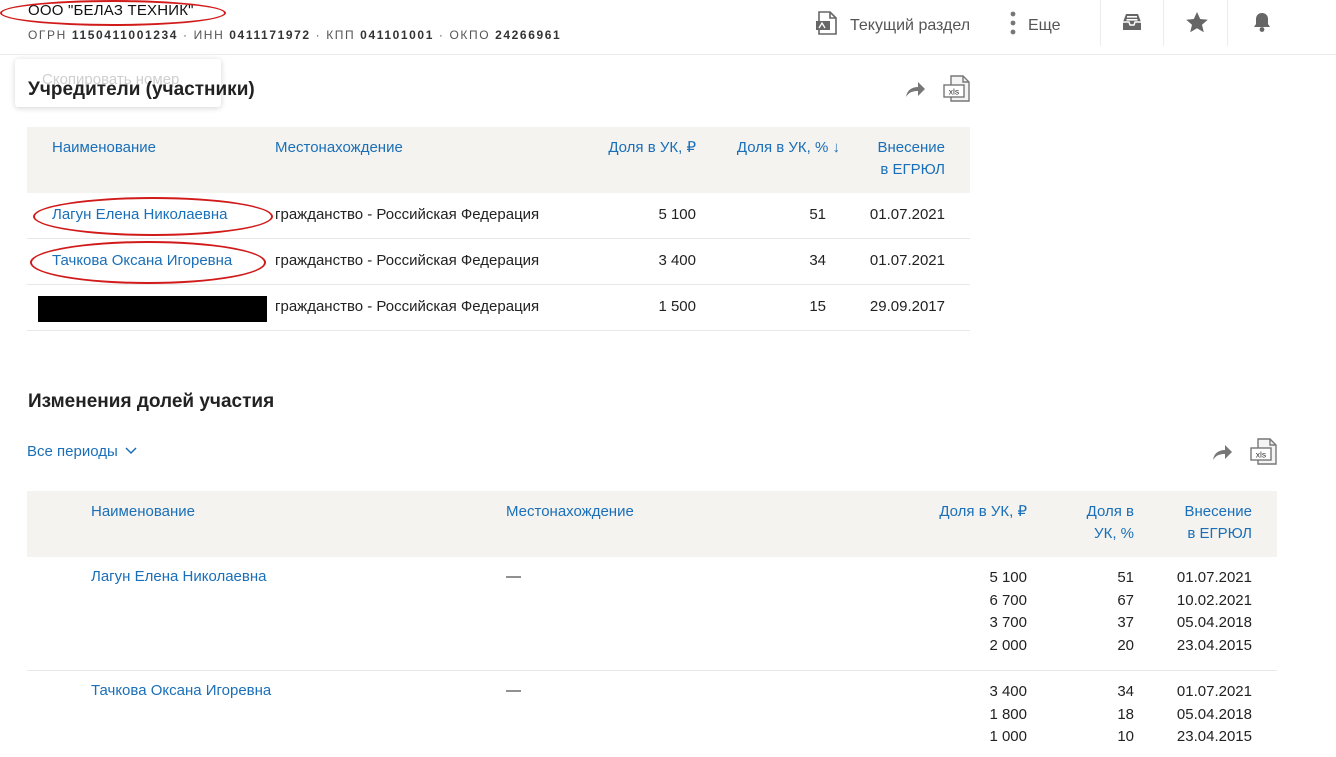 The image size is (1336, 757). I want to click on share-rub-history: 5 100 6 700 3 700 2 000, so click(957, 612).